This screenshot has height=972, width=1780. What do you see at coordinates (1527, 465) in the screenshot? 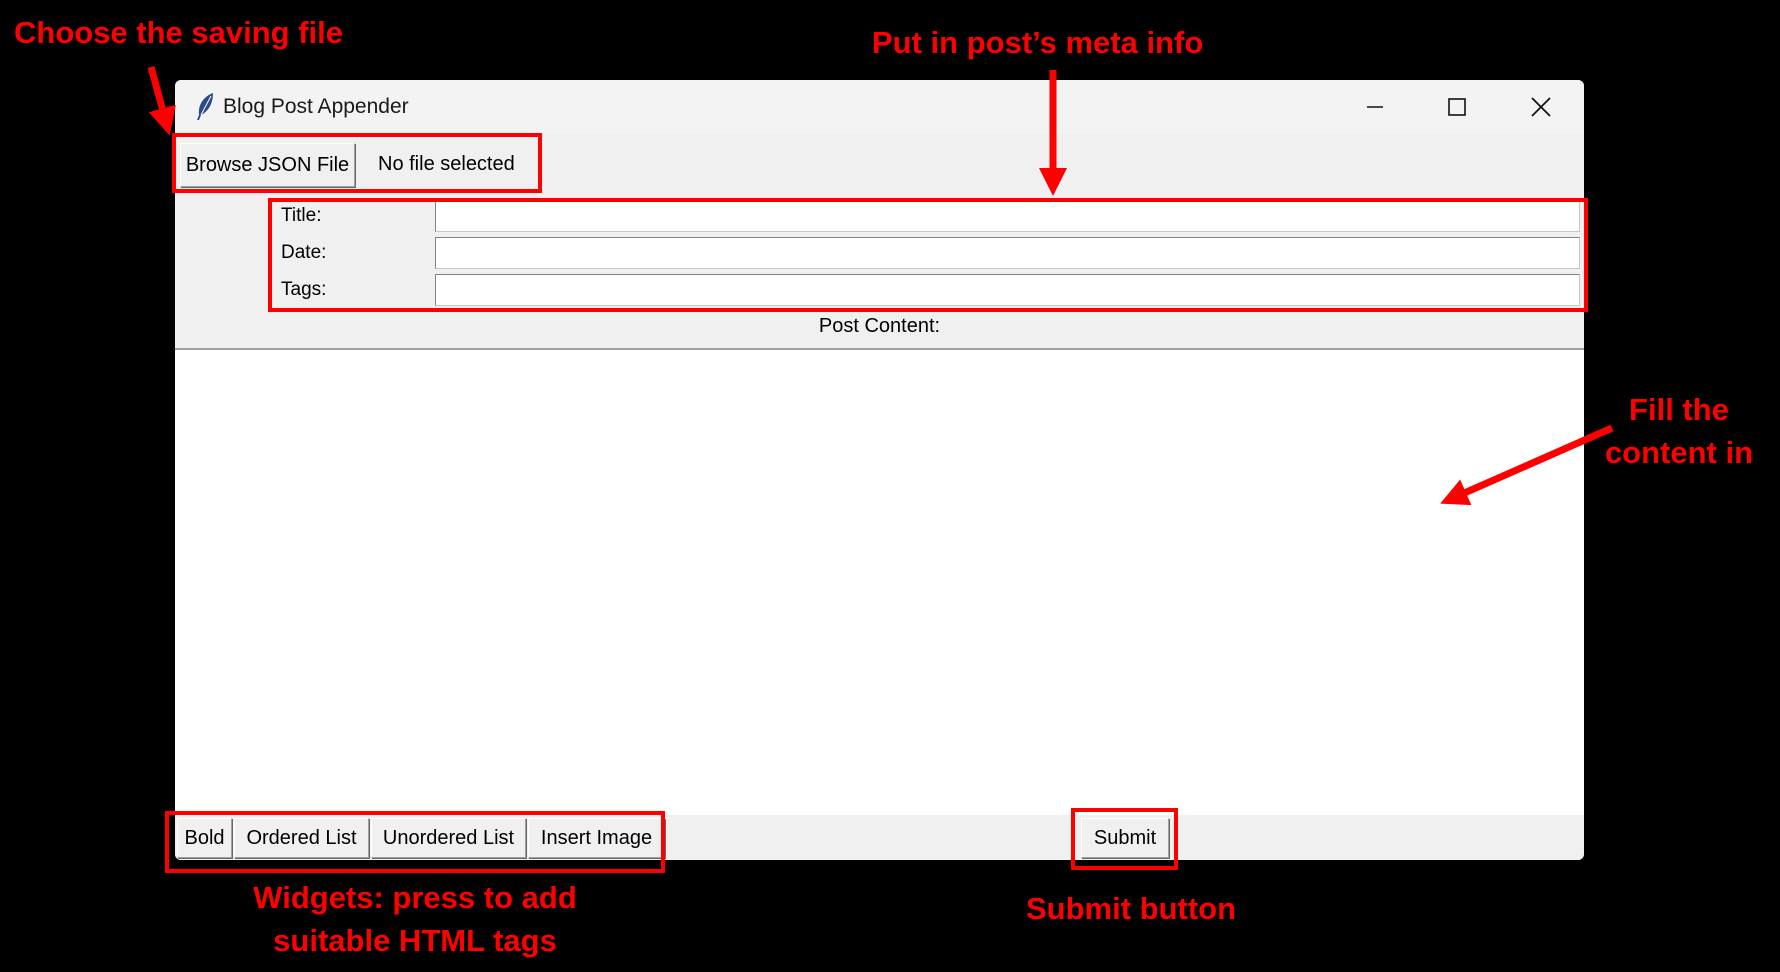
I see `arrow-fill-content` at bounding box center [1527, 465].